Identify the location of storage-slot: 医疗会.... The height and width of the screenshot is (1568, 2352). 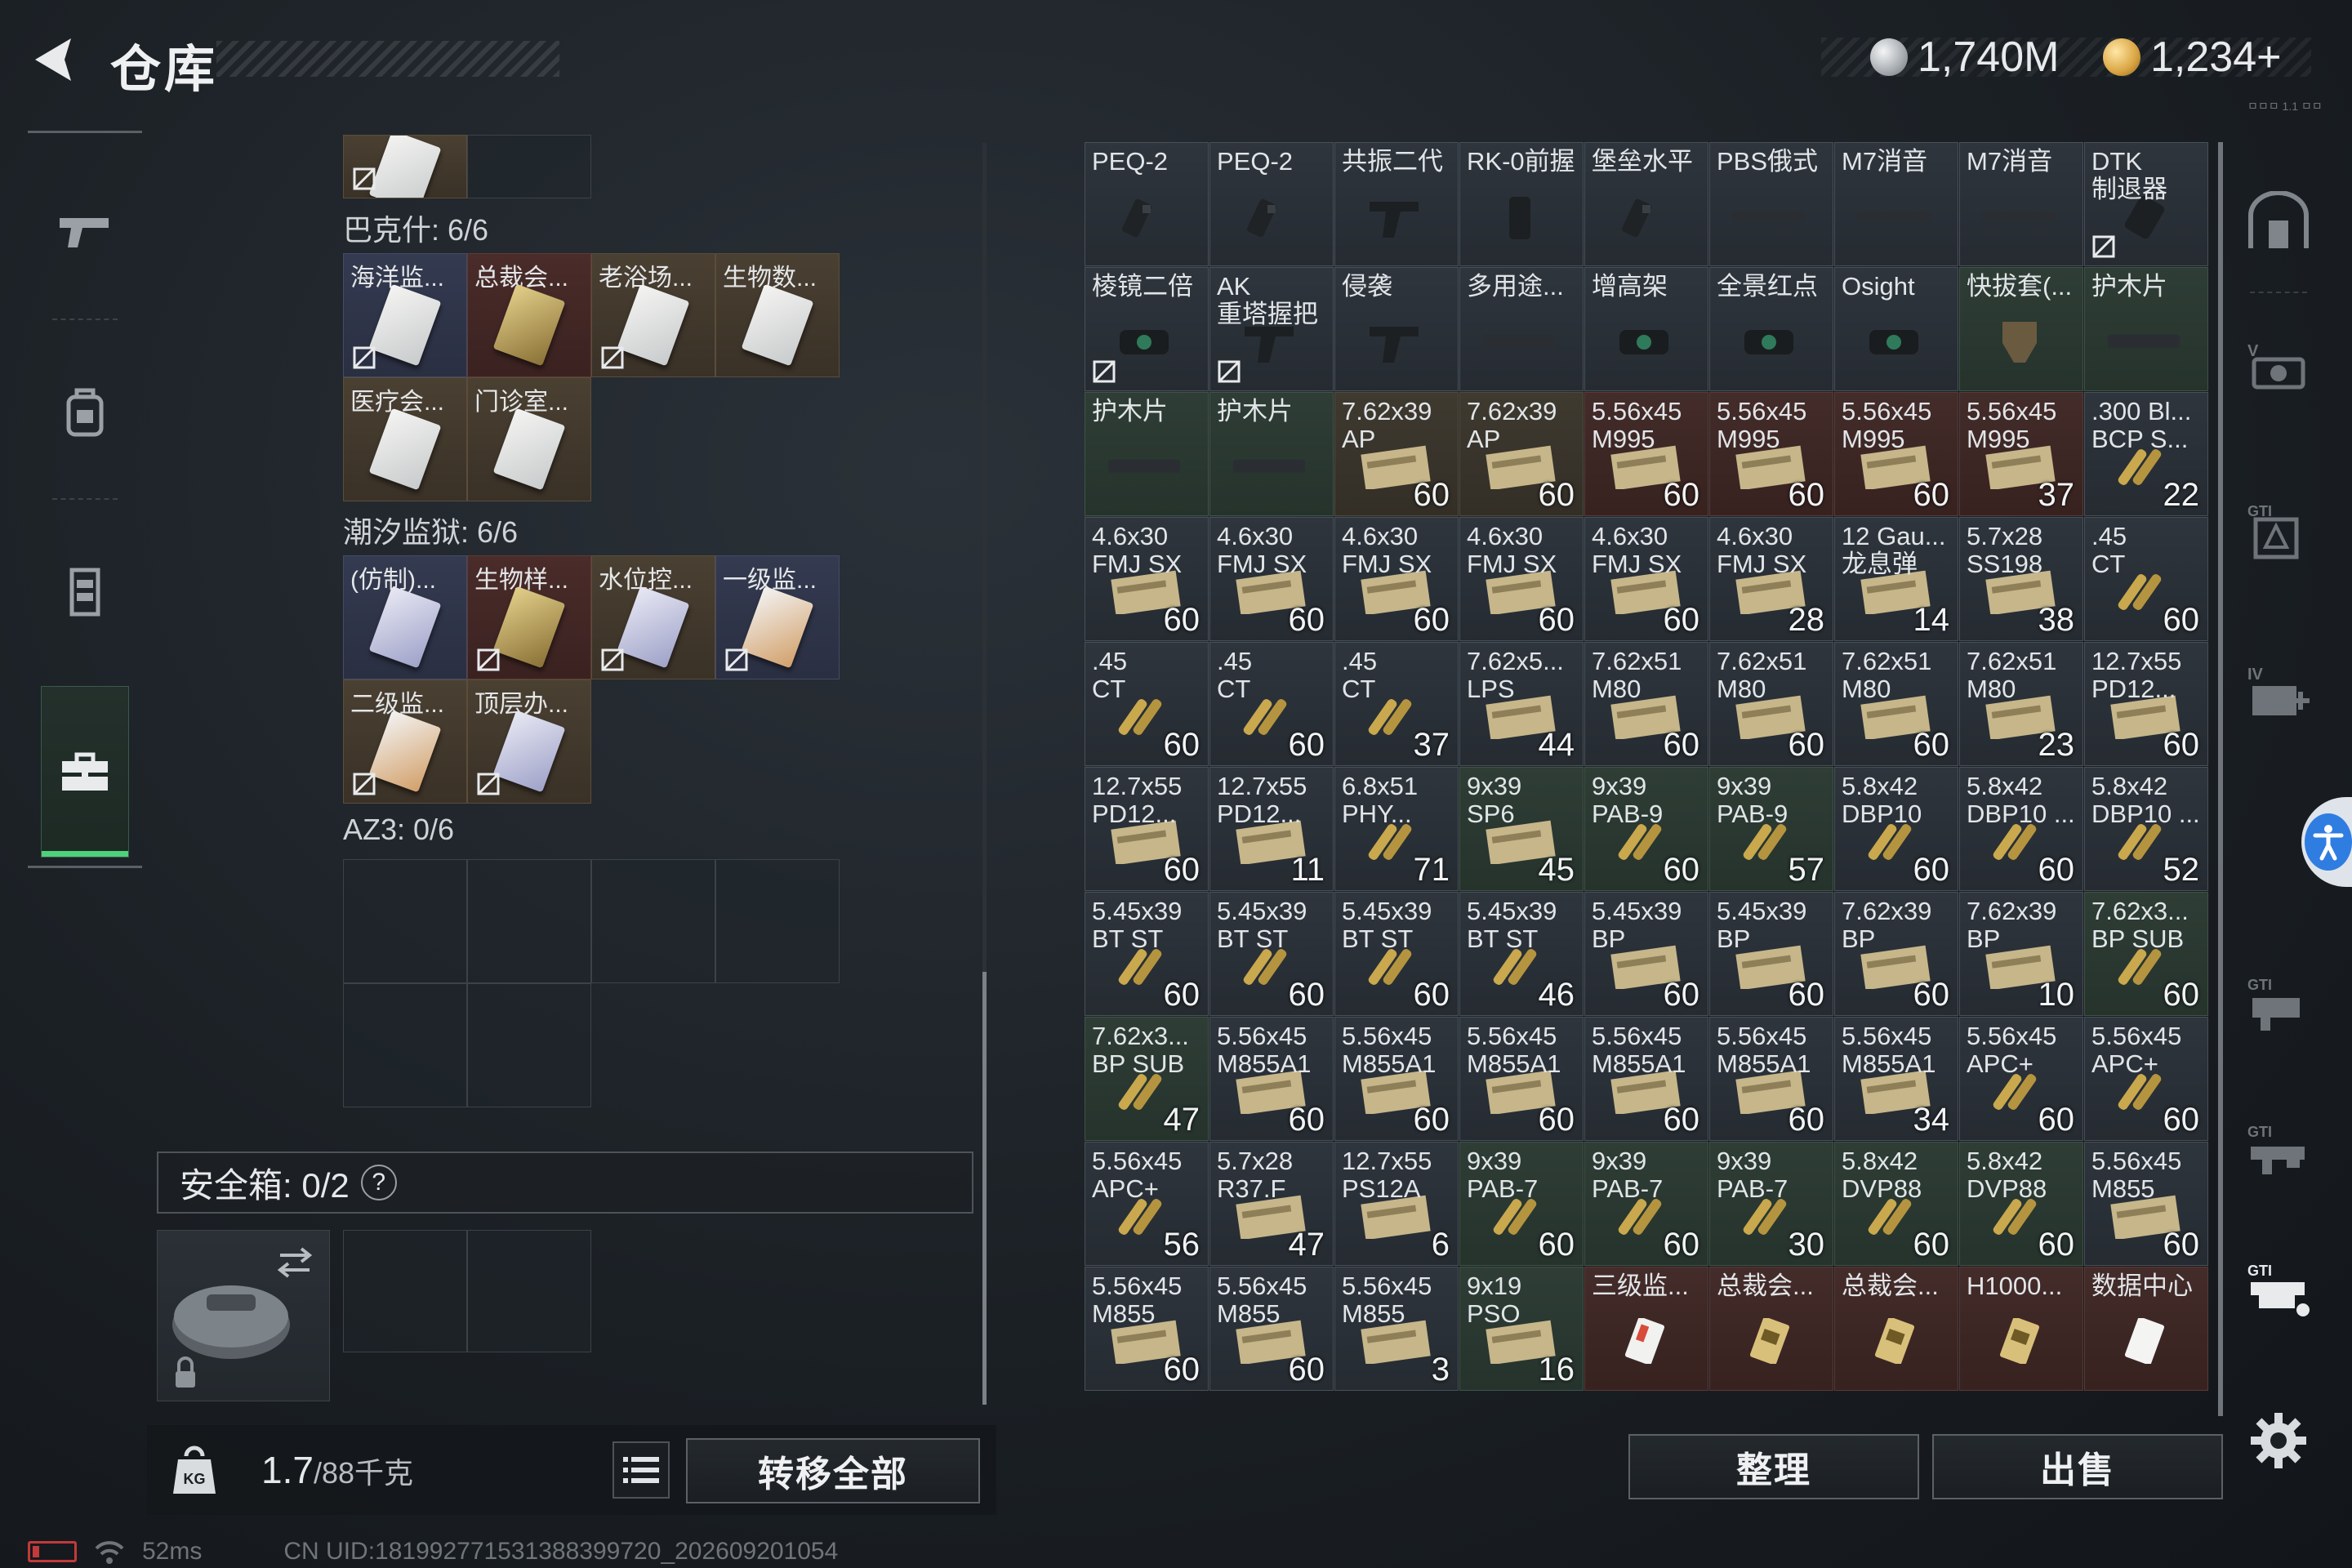
(405, 439).